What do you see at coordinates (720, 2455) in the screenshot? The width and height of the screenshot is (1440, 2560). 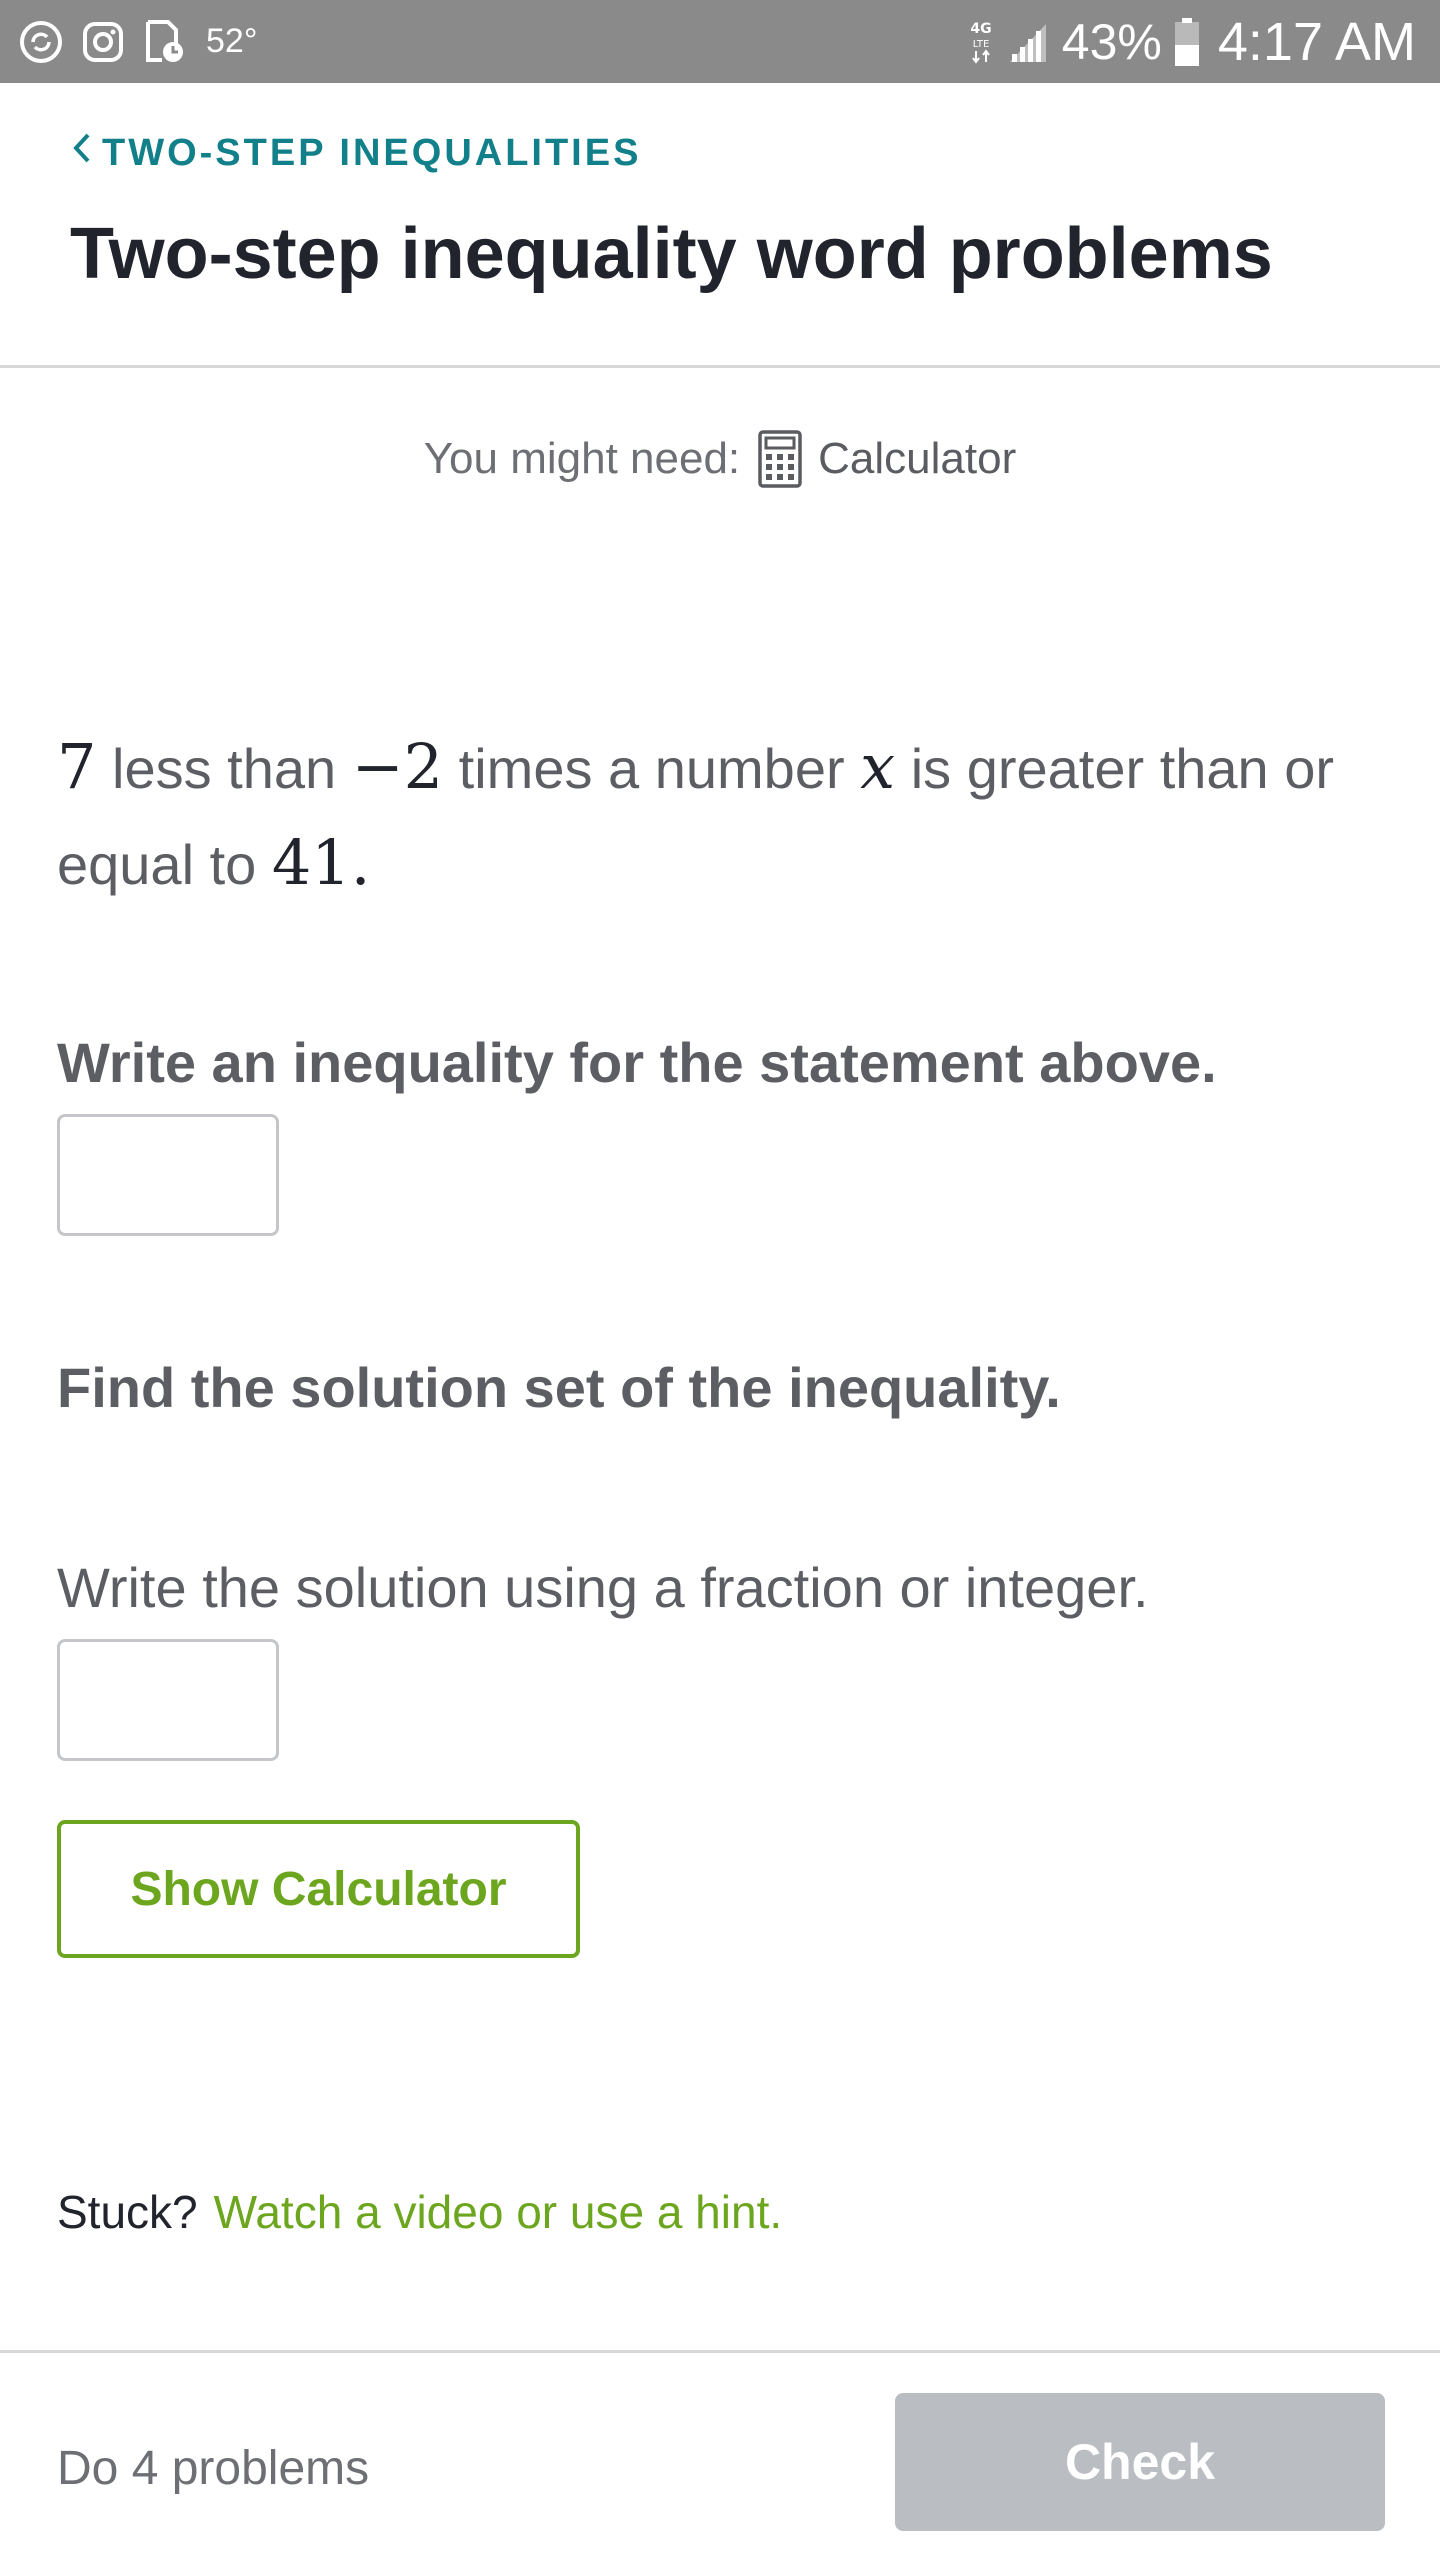 I see `exercise-footer: Do 4 problems Check` at bounding box center [720, 2455].